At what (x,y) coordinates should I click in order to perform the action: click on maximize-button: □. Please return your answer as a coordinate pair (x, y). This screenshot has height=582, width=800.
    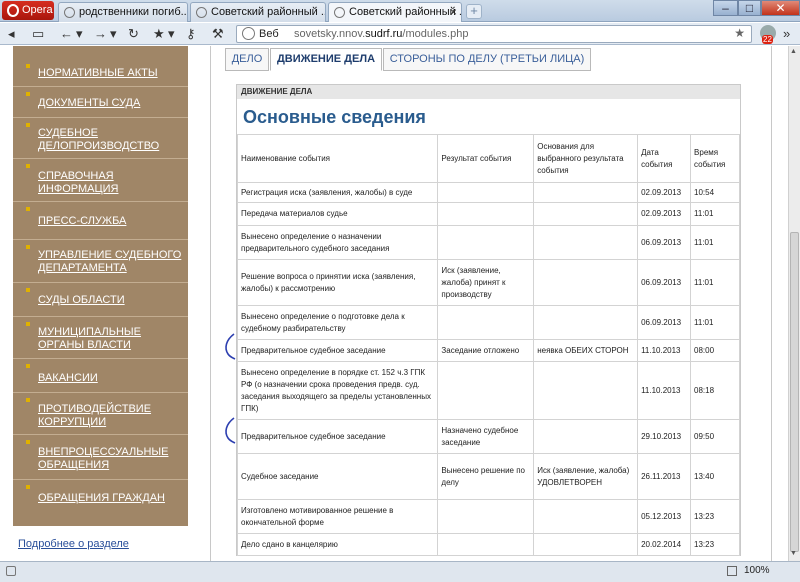
    Looking at the image, I should click on (749, 8).